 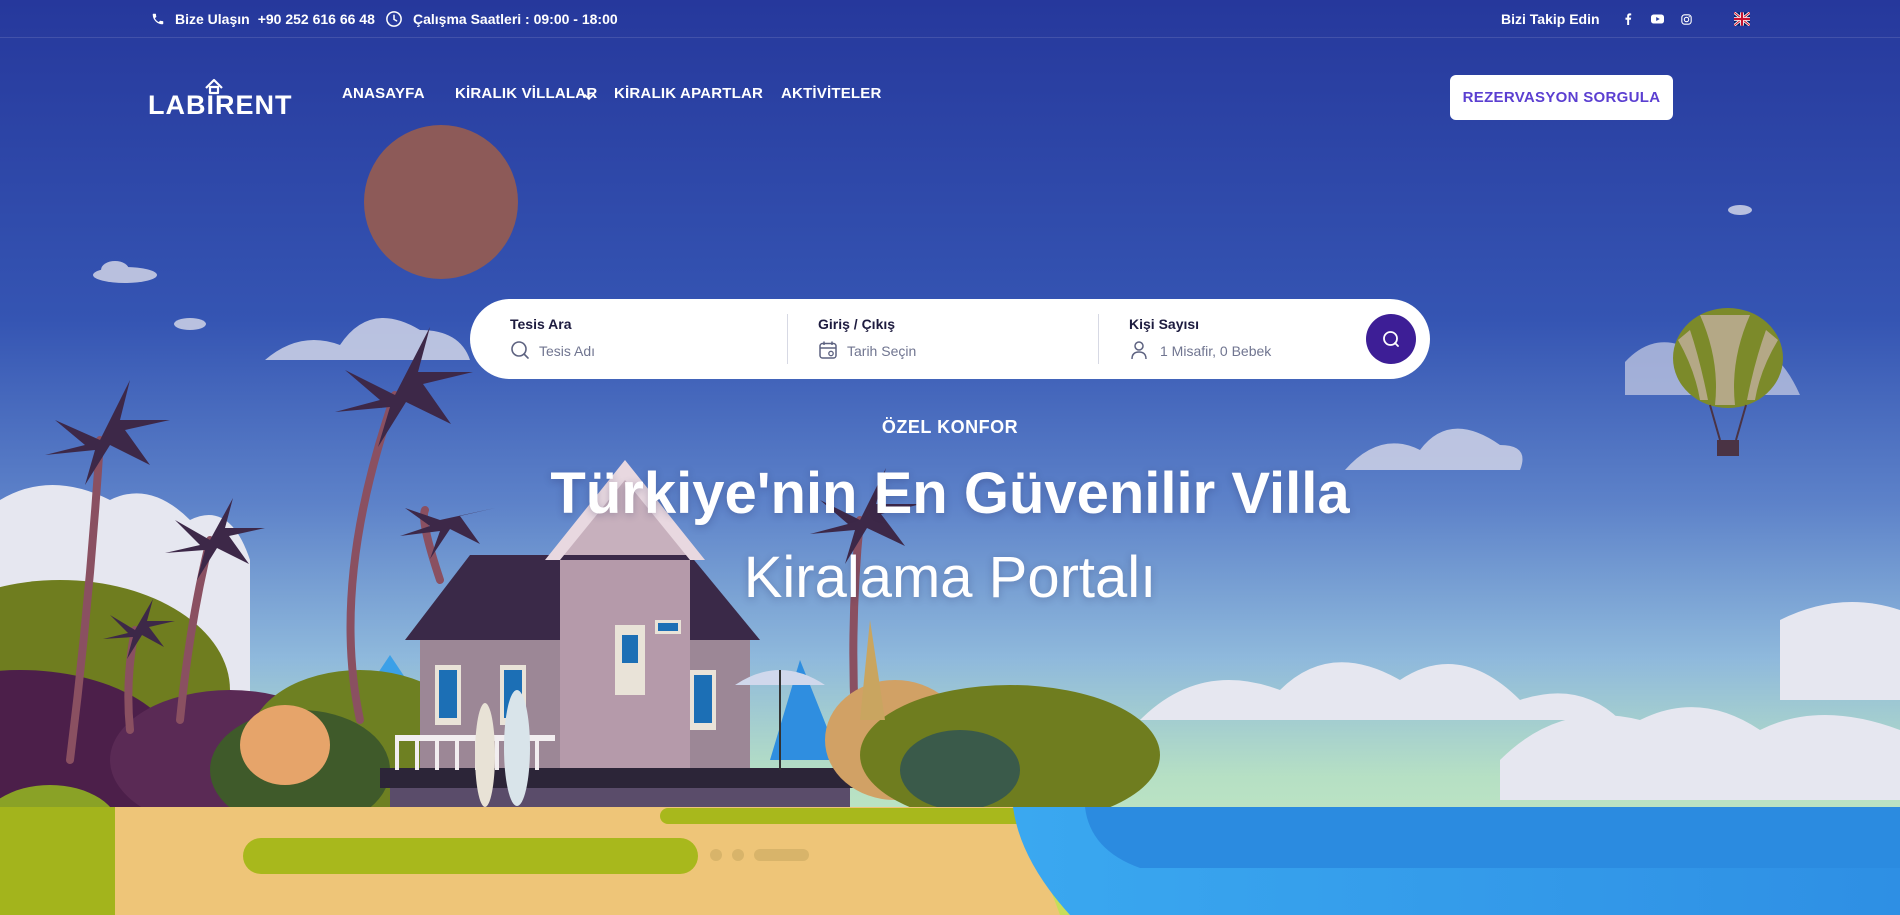 I want to click on instagram-link, so click(x=1686, y=19).